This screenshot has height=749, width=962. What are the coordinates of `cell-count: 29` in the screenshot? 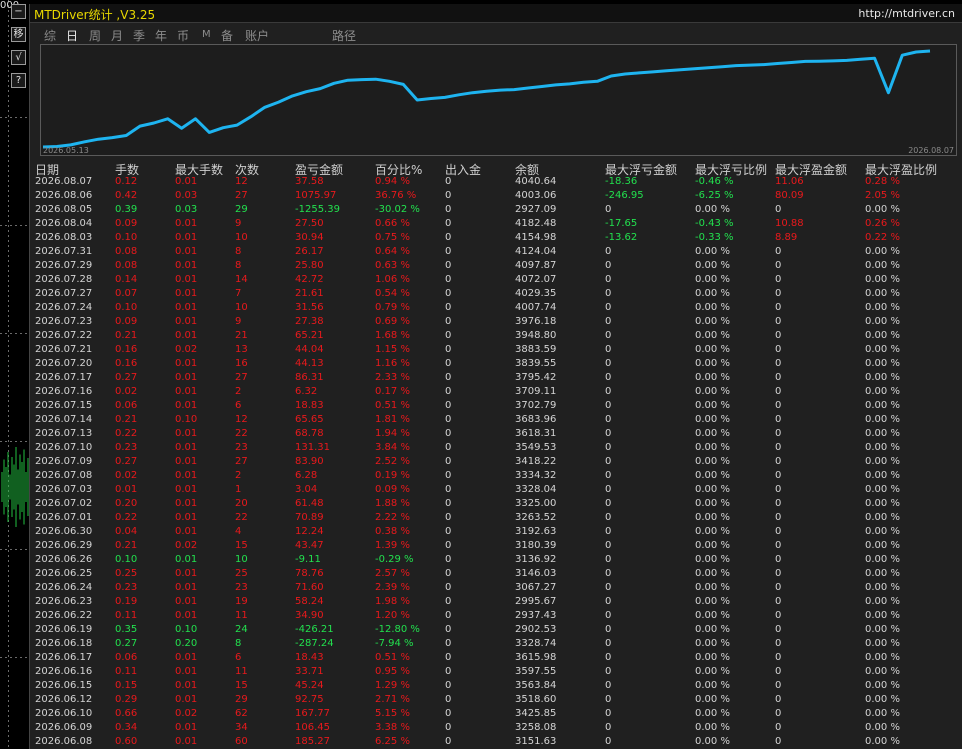 It's located at (241, 699).